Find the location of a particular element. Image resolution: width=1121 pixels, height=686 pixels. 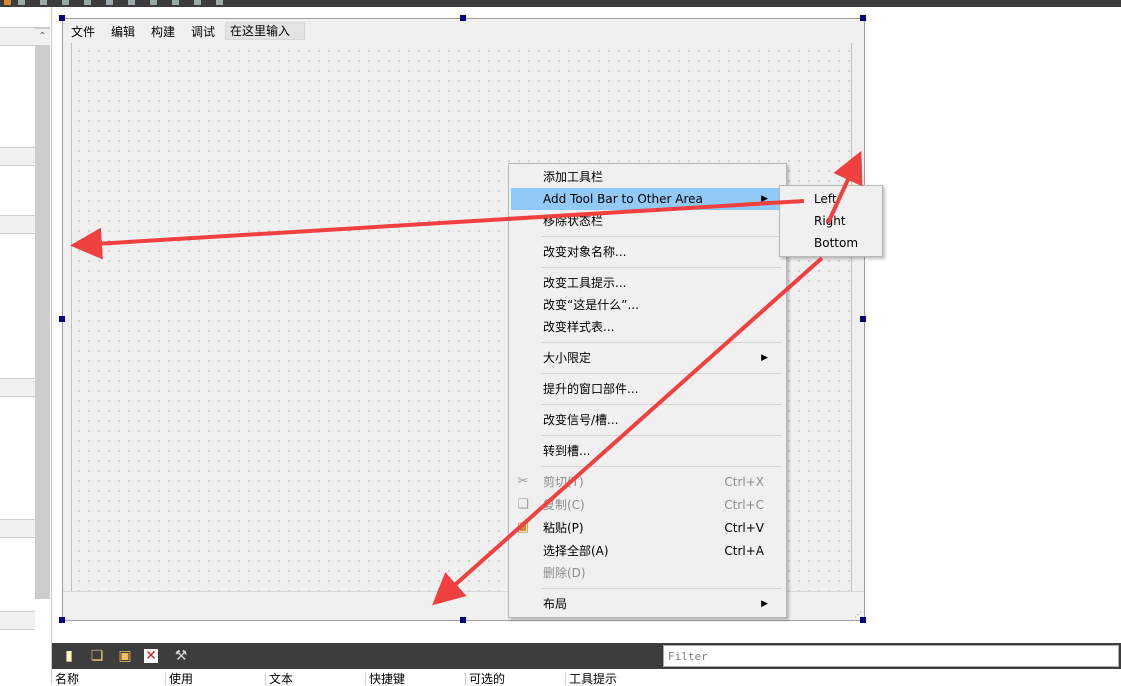

action-table-header: 名称 使用 文本 快捷键 可选的 工具提示 is located at coordinates (586, 677).